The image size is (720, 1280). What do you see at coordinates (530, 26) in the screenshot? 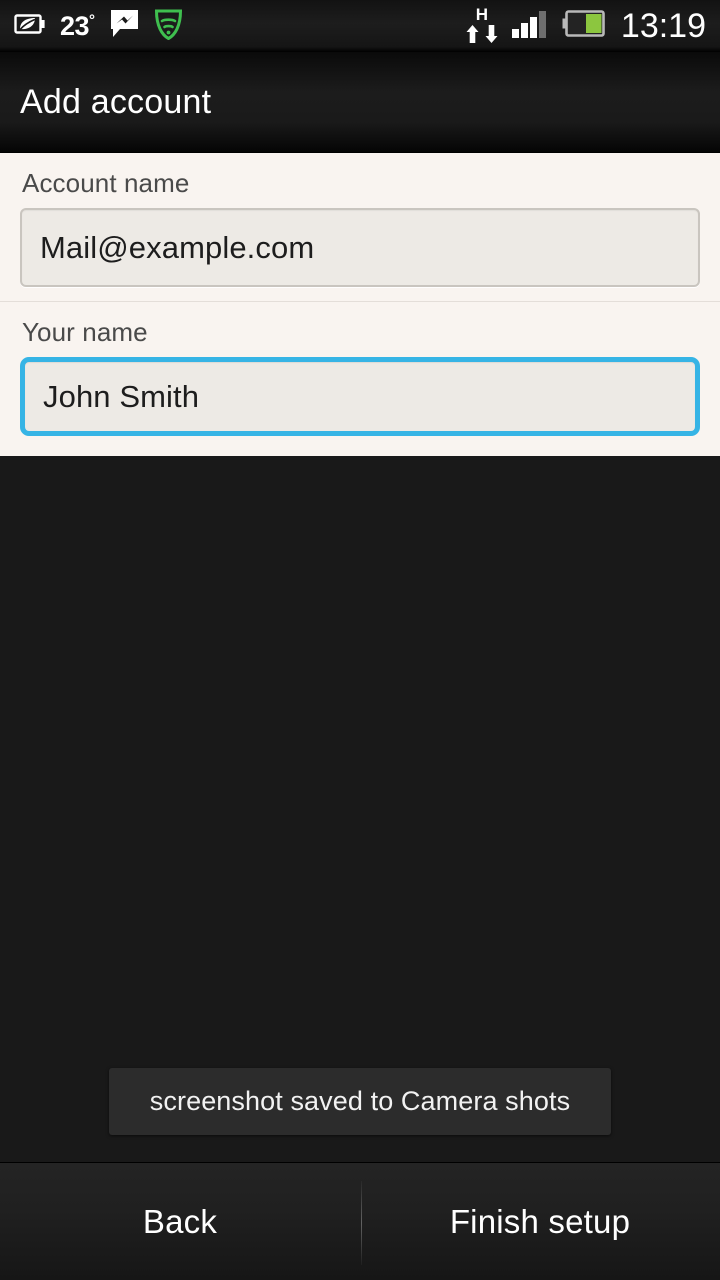
I see `signal-bars-icon` at bounding box center [530, 26].